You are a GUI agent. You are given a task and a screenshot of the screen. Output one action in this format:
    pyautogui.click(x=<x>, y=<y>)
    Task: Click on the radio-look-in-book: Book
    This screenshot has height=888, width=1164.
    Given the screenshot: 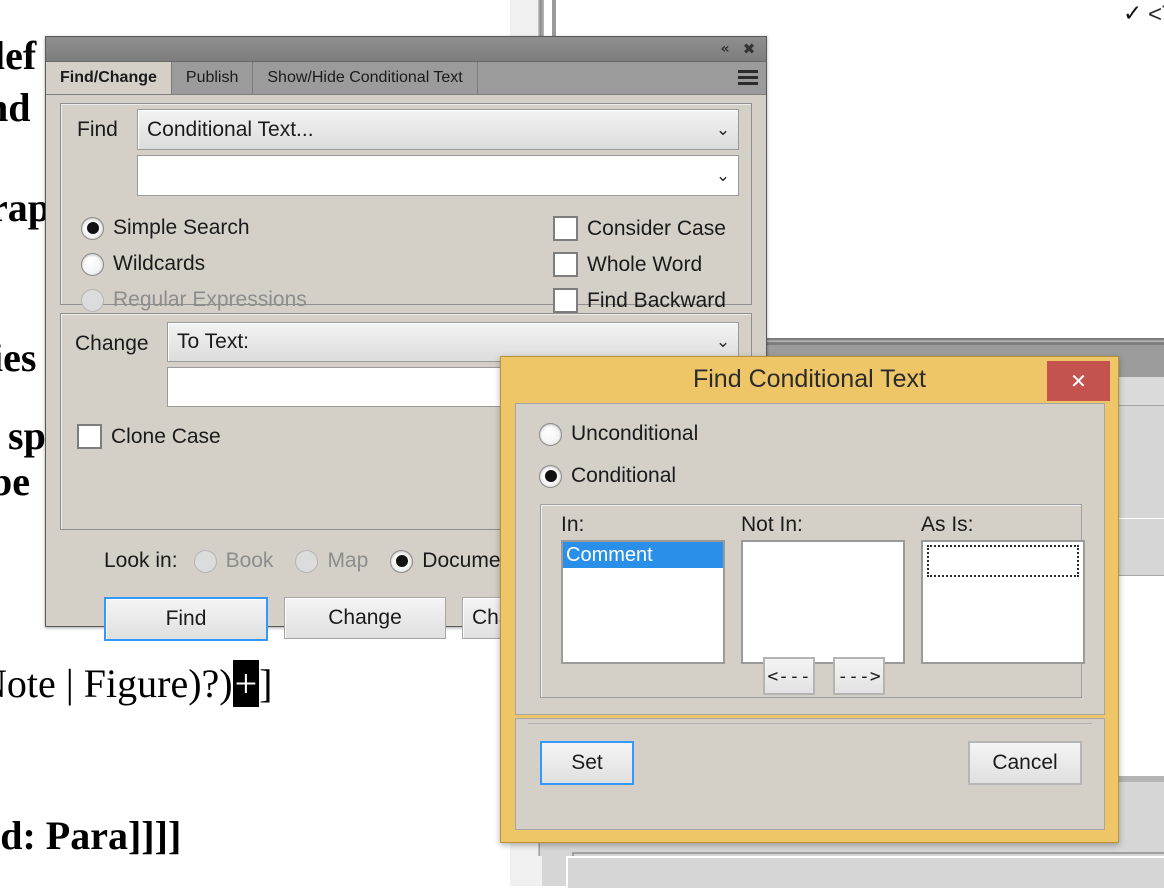 What is the action you would take?
    pyautogui.click(x=233, y=561)
    